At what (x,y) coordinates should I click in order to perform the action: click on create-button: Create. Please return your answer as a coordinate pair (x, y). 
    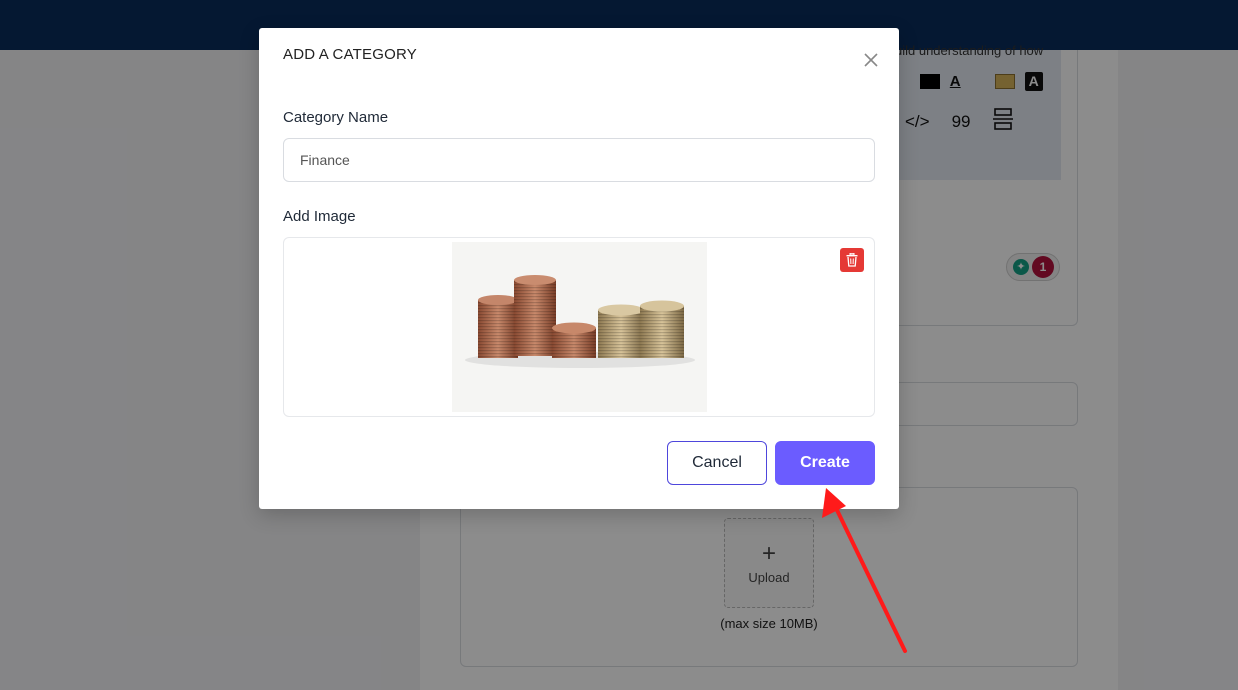
    Looking at the image, I should click on (825, 463).